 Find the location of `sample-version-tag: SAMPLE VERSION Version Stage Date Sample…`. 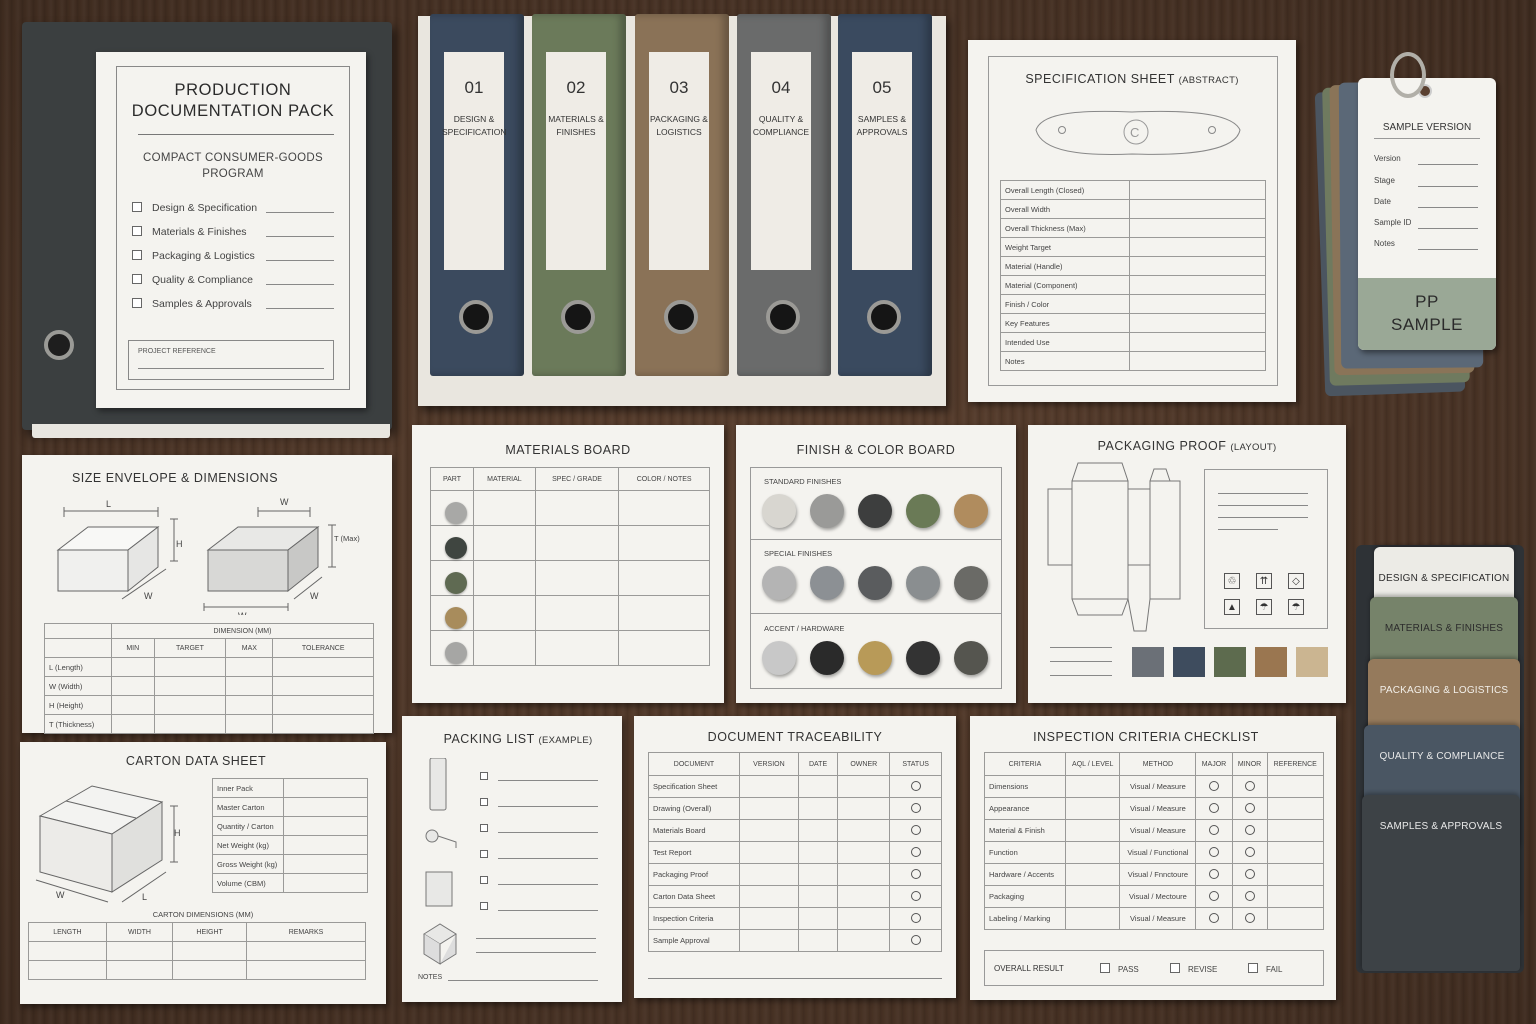

sample-version-tag: SAMPLE VERSION Version Stage Date Sample… is located at coordinates (1427, 214).